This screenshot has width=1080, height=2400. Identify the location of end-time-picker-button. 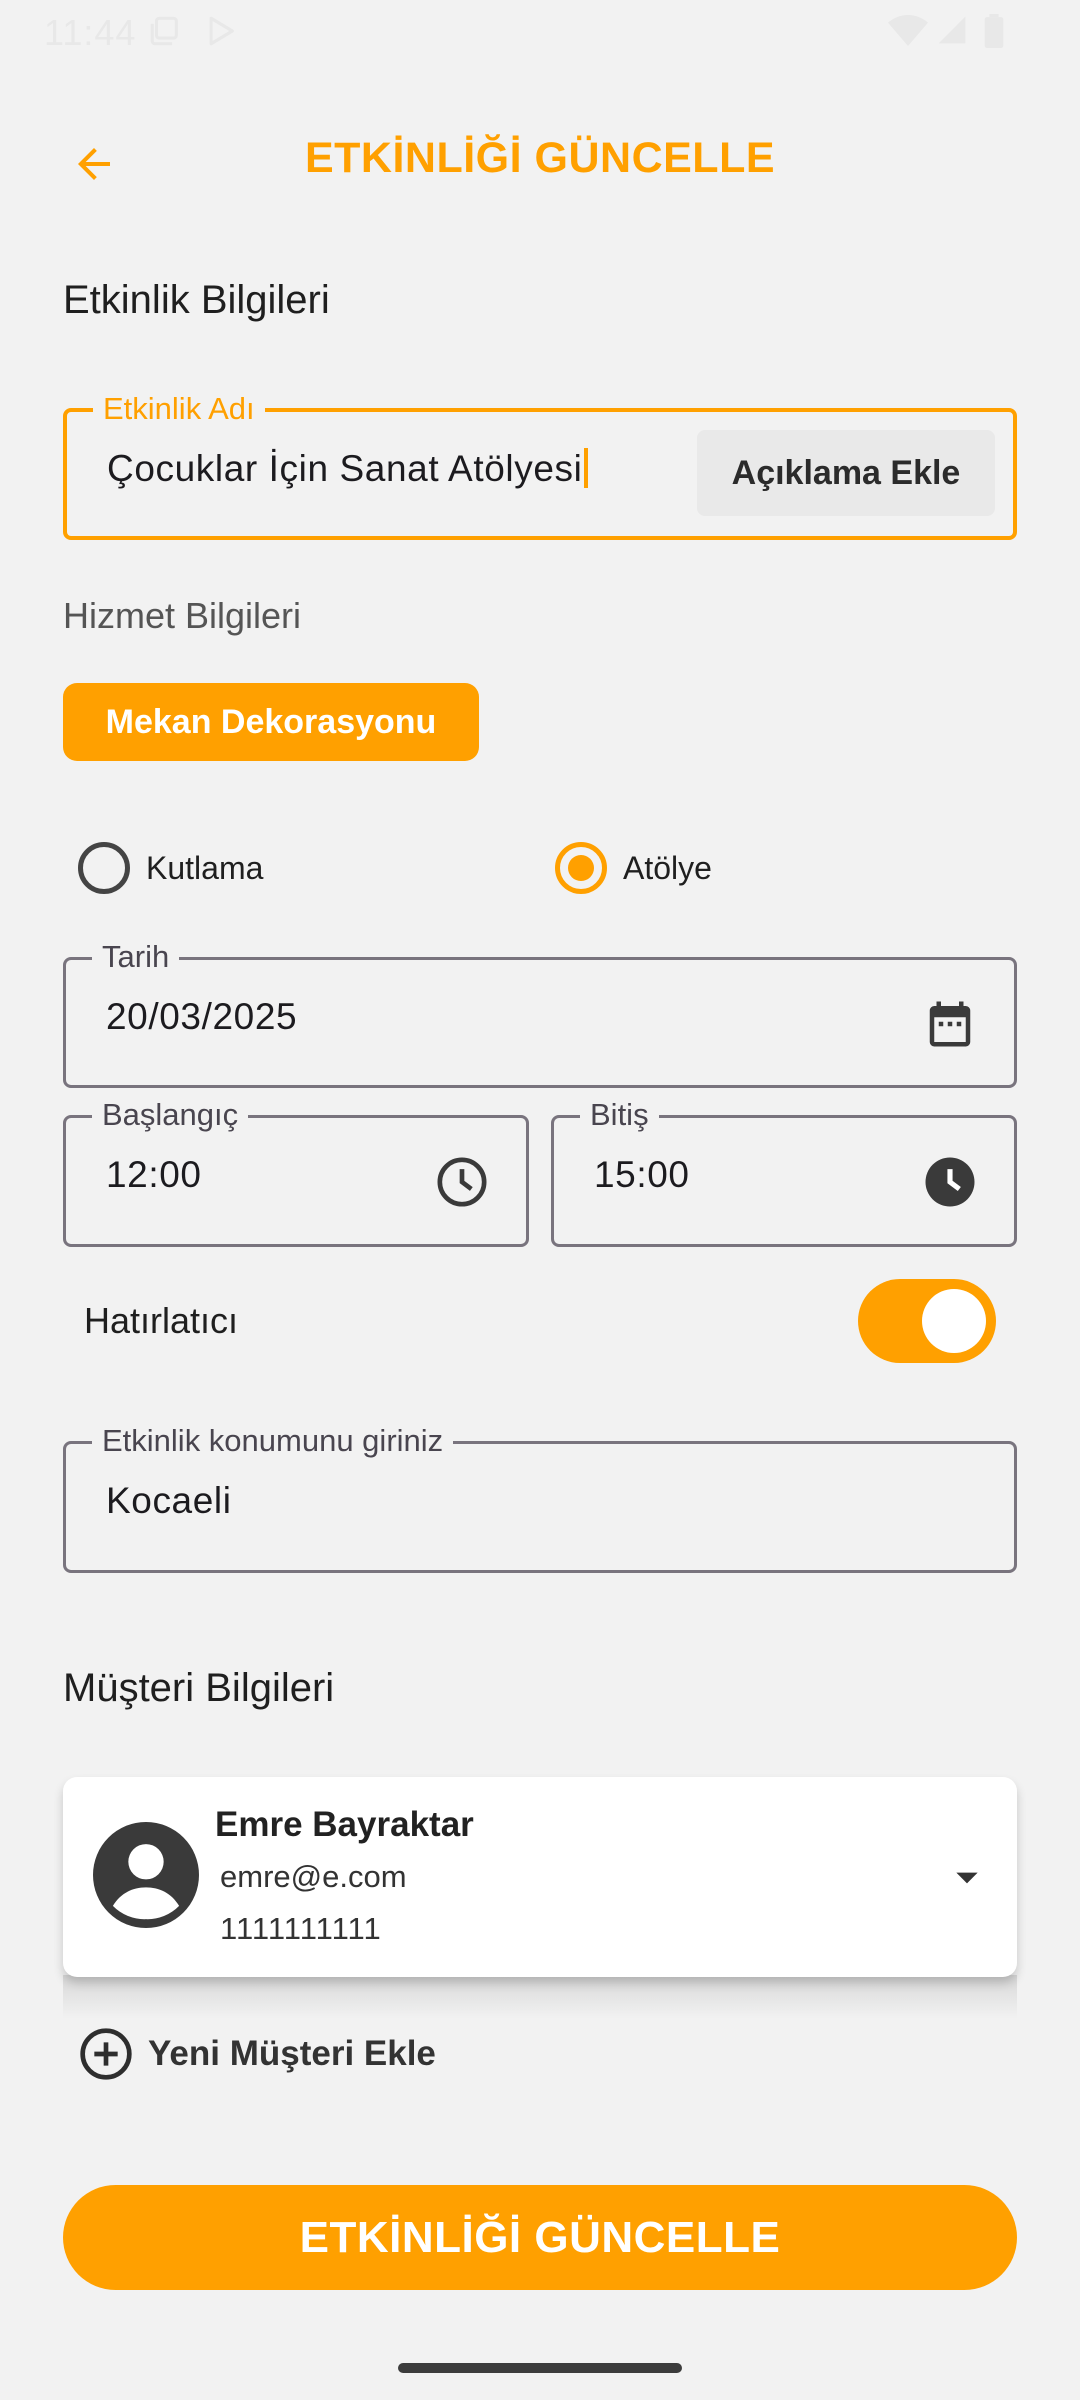
(950, 1182).